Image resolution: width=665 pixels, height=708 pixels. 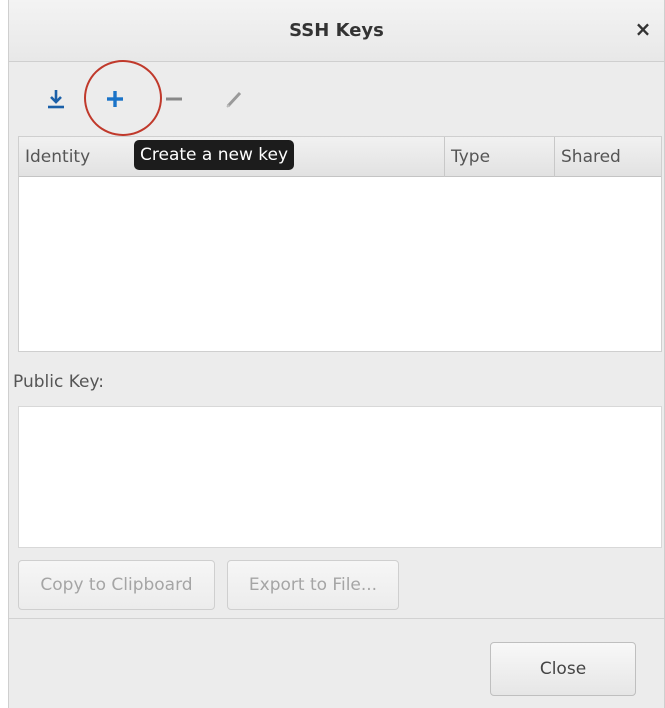 I want to click on edit-key-button, so click(x=234, y=99).